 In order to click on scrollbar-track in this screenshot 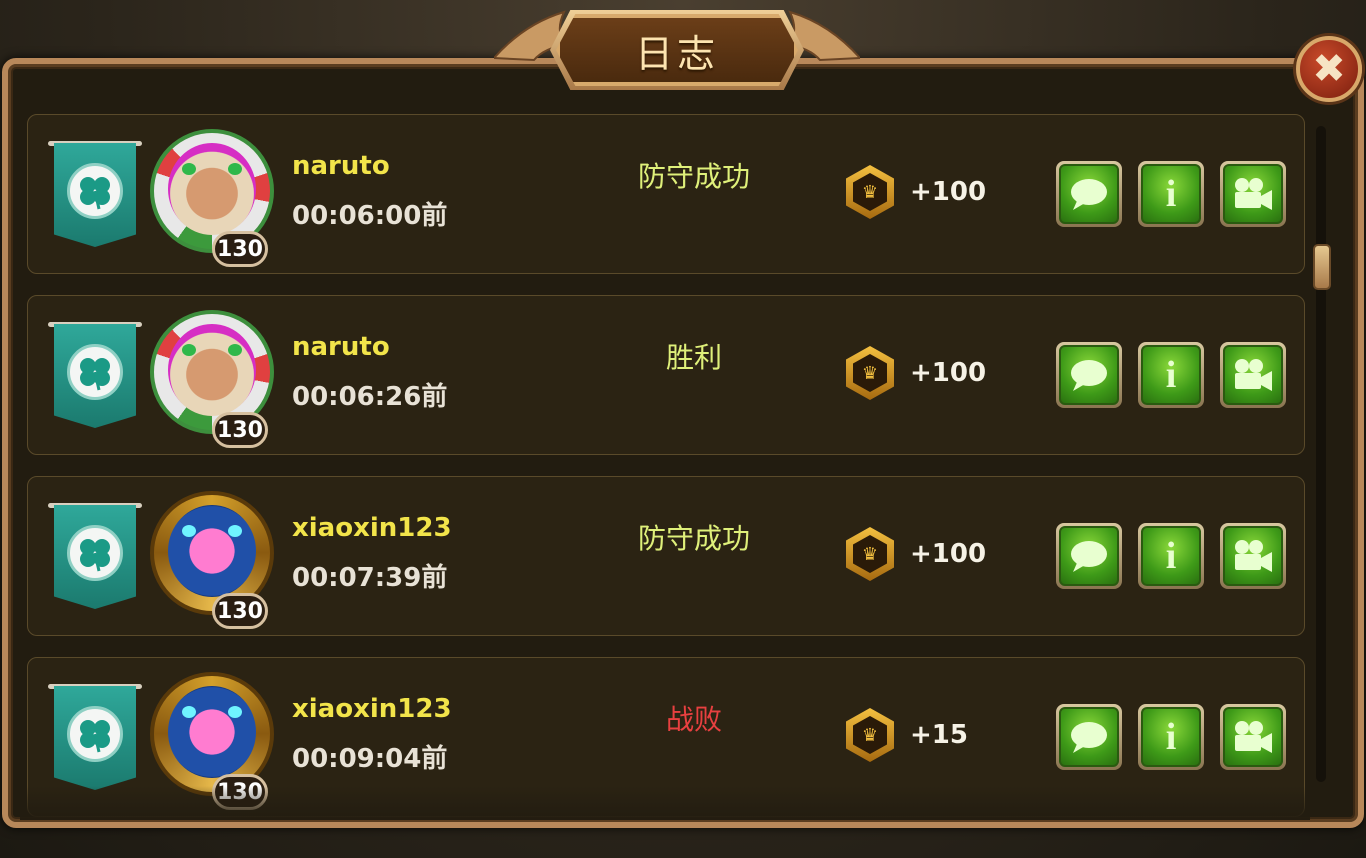, I will do `click(1321, 454)`.